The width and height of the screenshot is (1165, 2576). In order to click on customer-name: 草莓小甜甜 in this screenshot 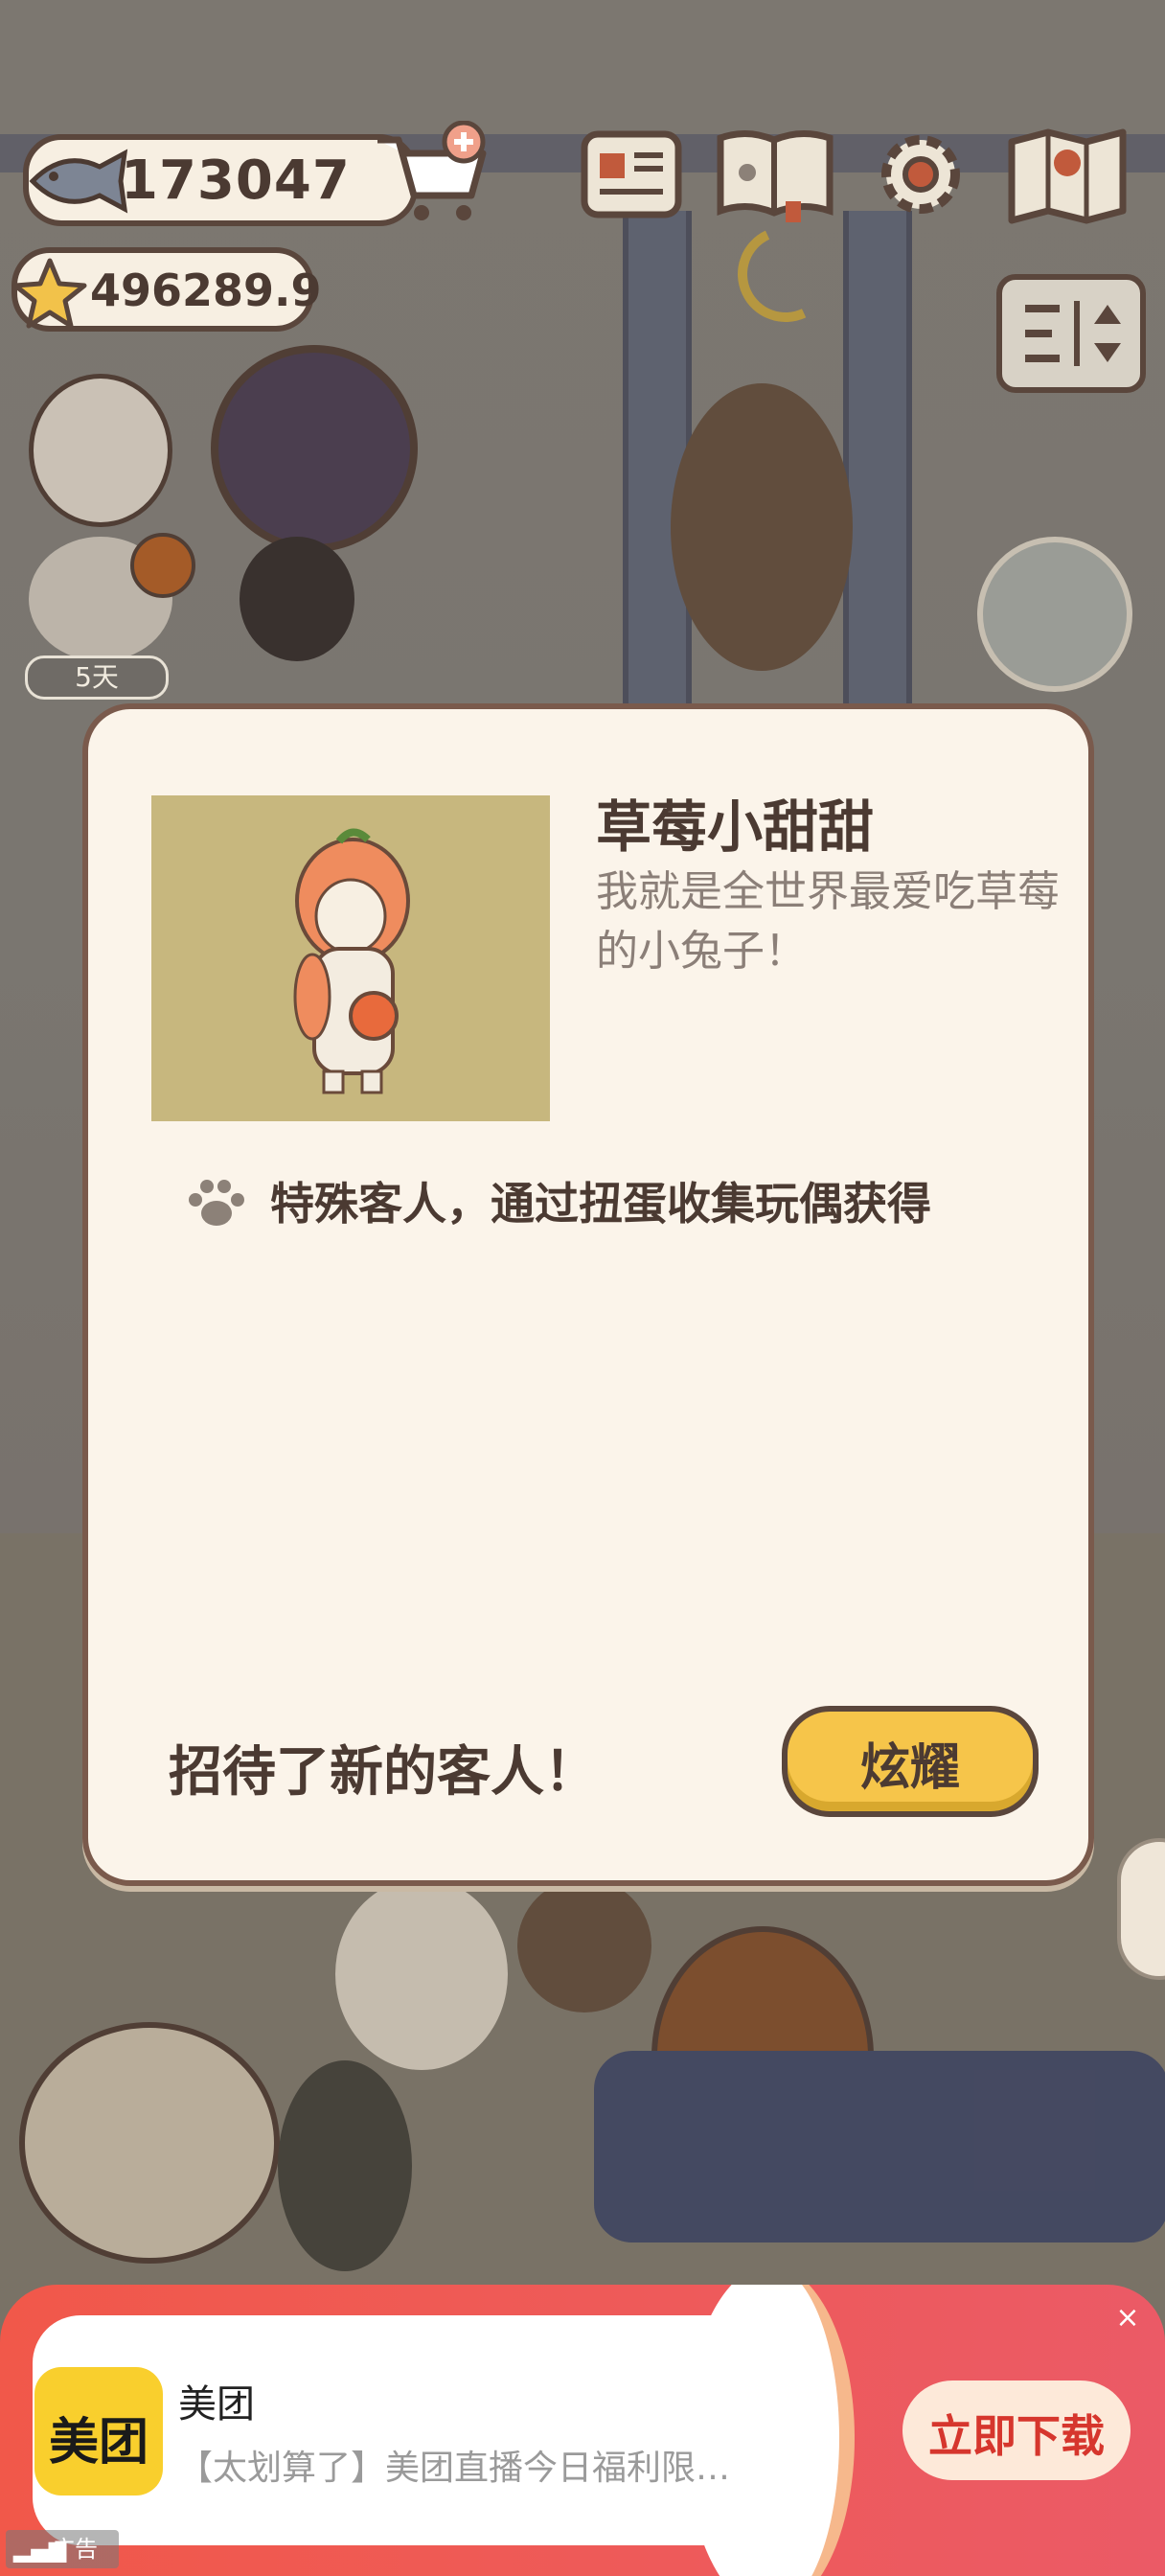, I will do `click(736, 827)`.